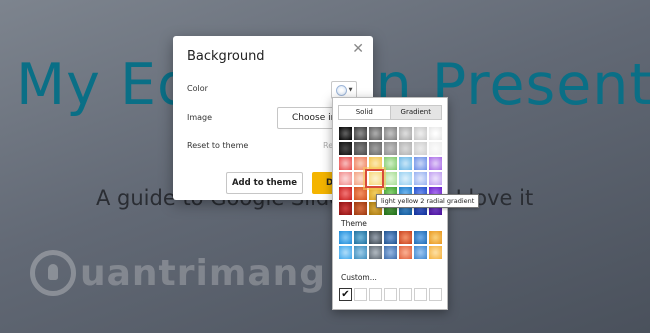 The image size is (650, 333). Describe the element at coordinates (354, 223) in the screenshot. I see `theme-label: Theme` at that location.